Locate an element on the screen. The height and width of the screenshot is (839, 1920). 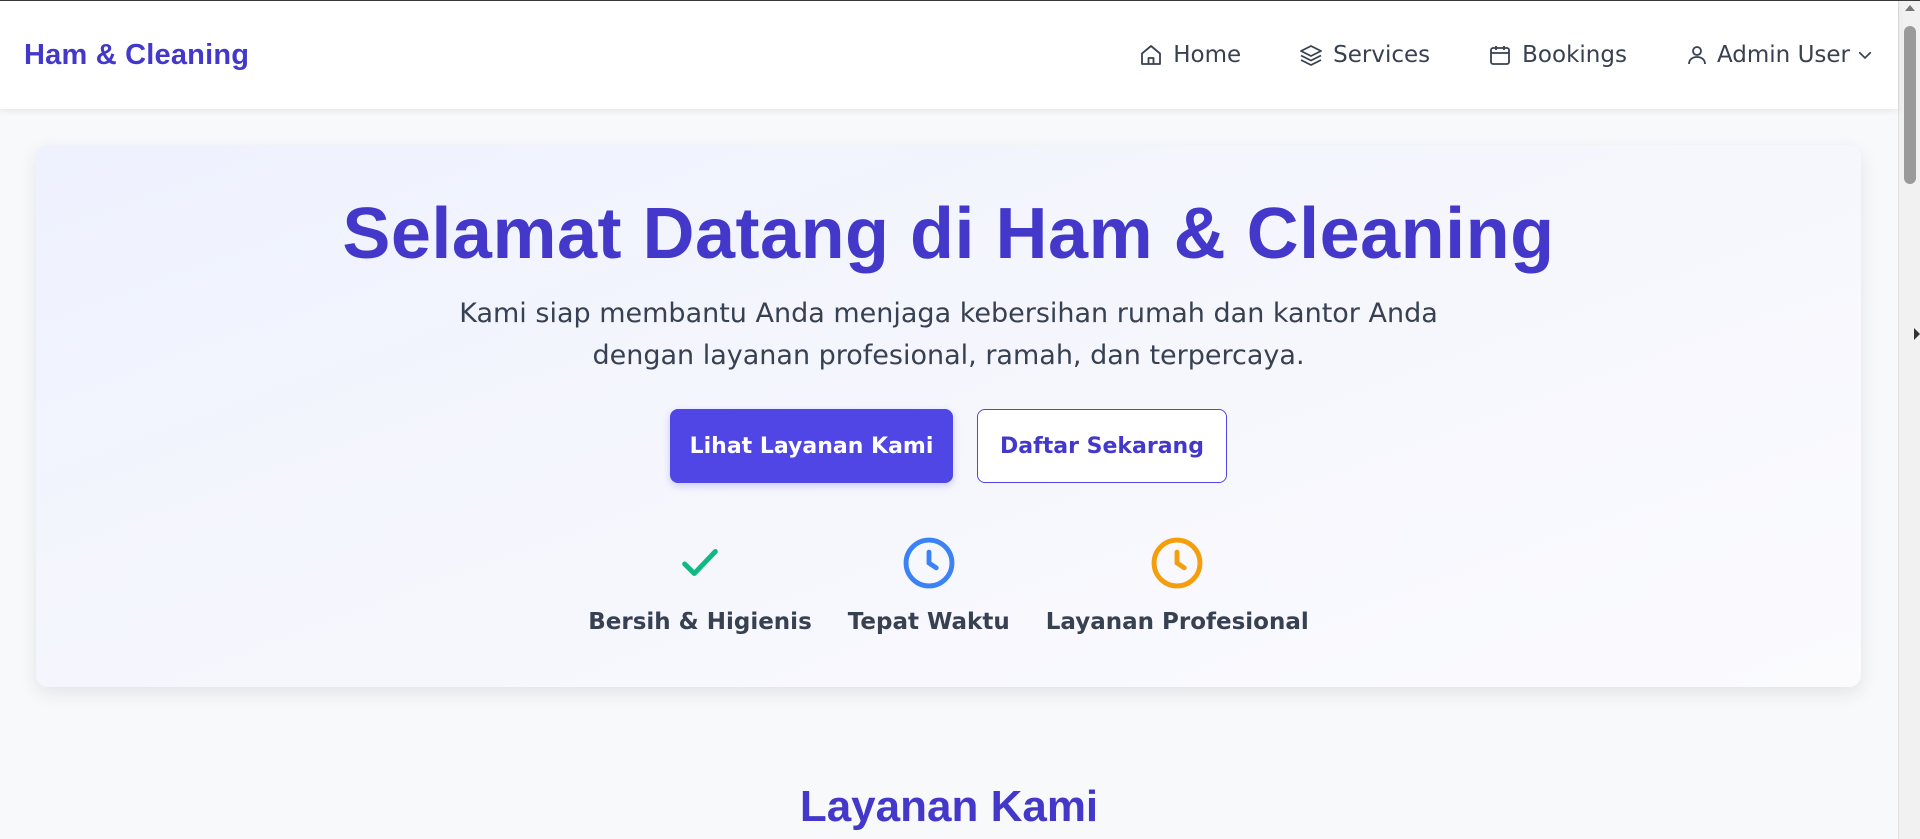
cursor-icon is located at coordinates (1917, 334).